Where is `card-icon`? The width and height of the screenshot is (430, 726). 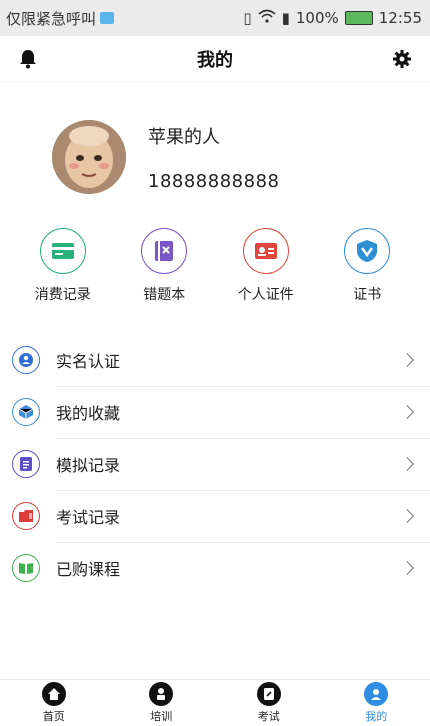 card-icon is located at coordinates (62, 251).